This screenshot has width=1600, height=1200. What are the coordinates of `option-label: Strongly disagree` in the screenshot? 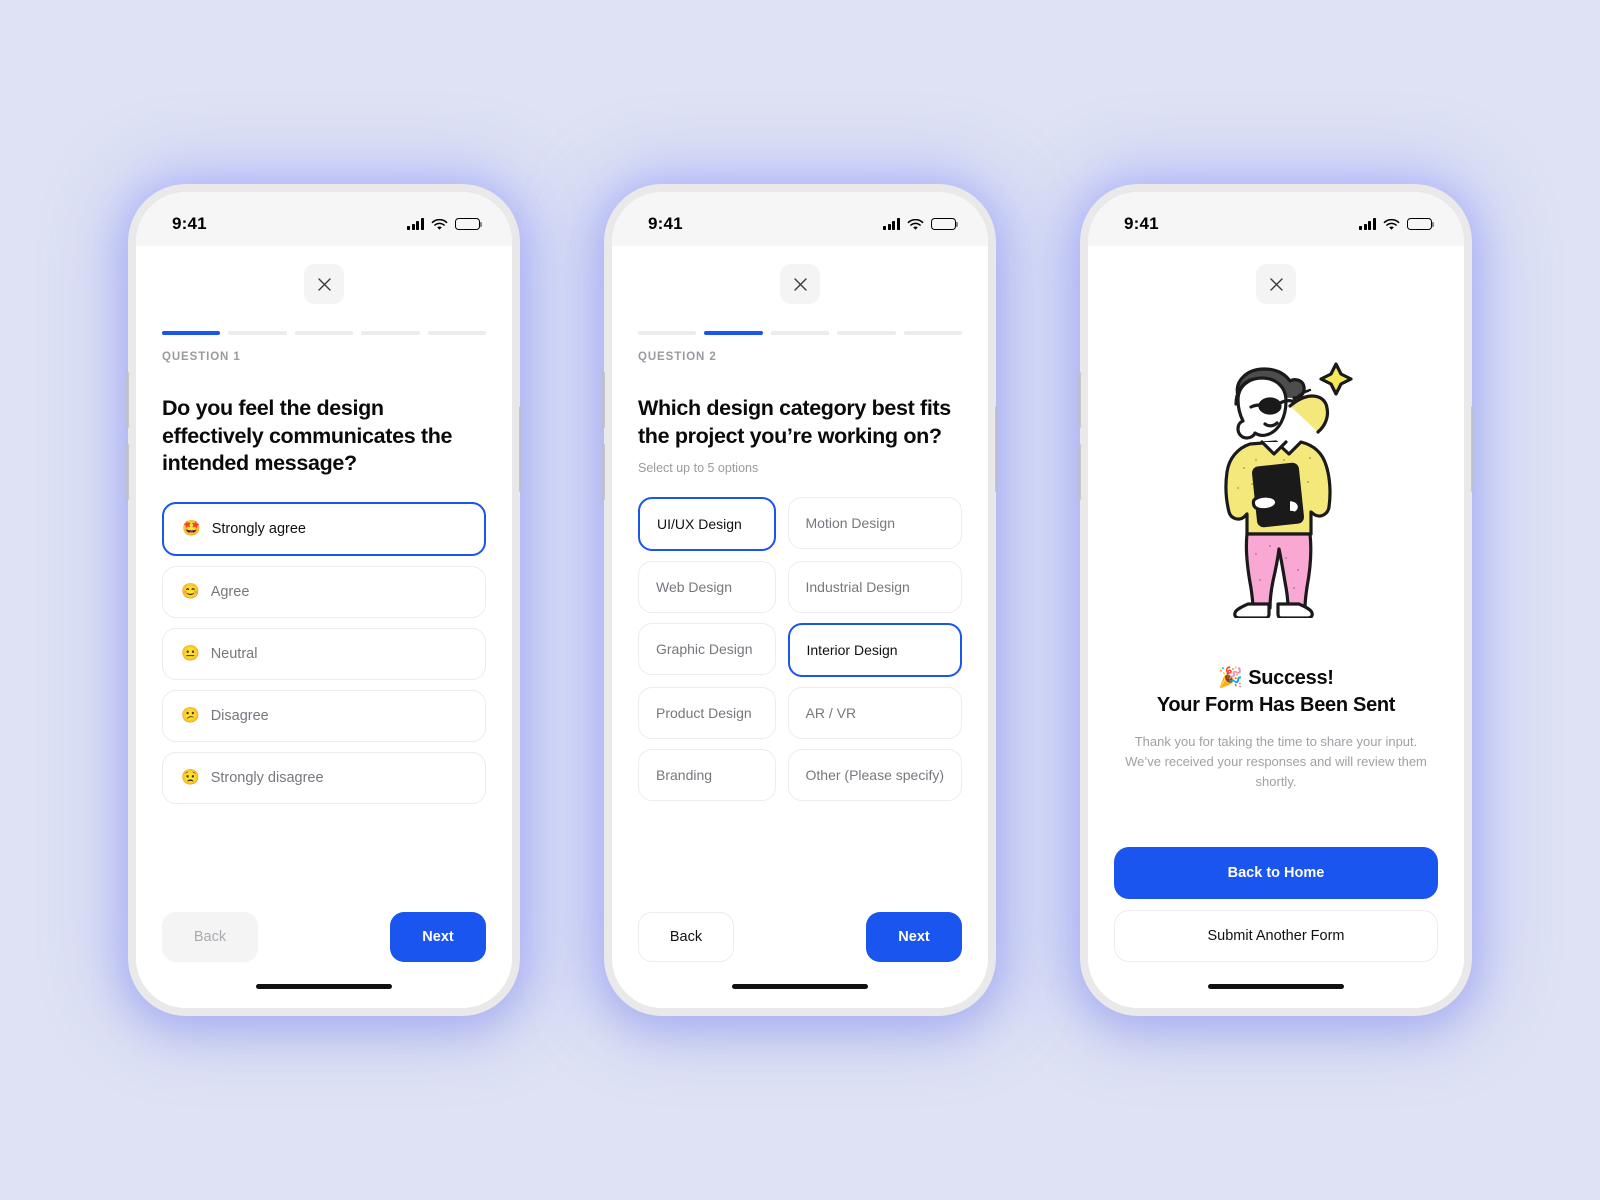 It's located at (267, 777).